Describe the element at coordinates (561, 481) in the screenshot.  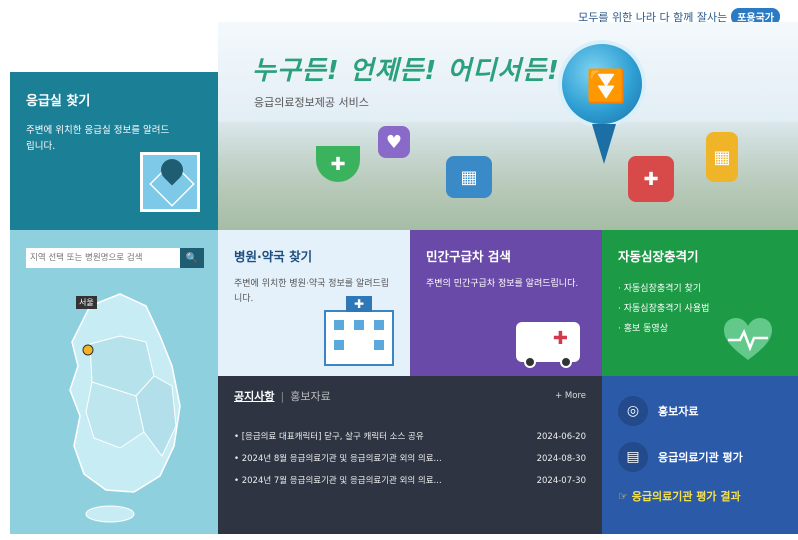
I see `notice-date: 2024-07-30` at that location.